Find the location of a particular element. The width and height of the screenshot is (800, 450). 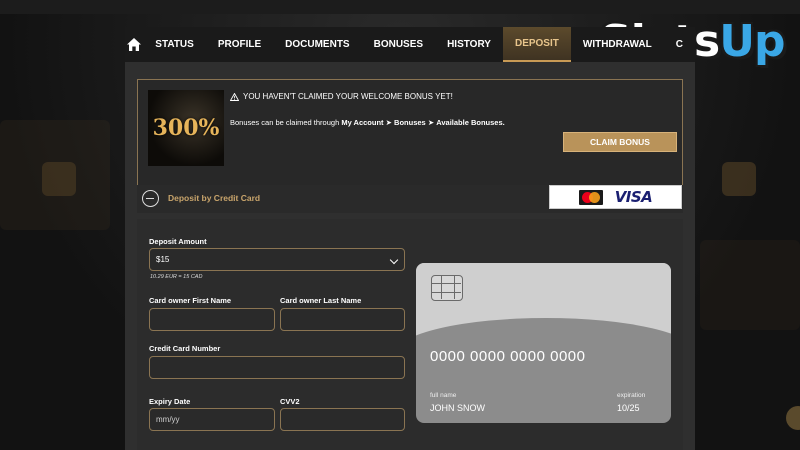

banner-path-account: My Account is located at coordinates (362, 122).